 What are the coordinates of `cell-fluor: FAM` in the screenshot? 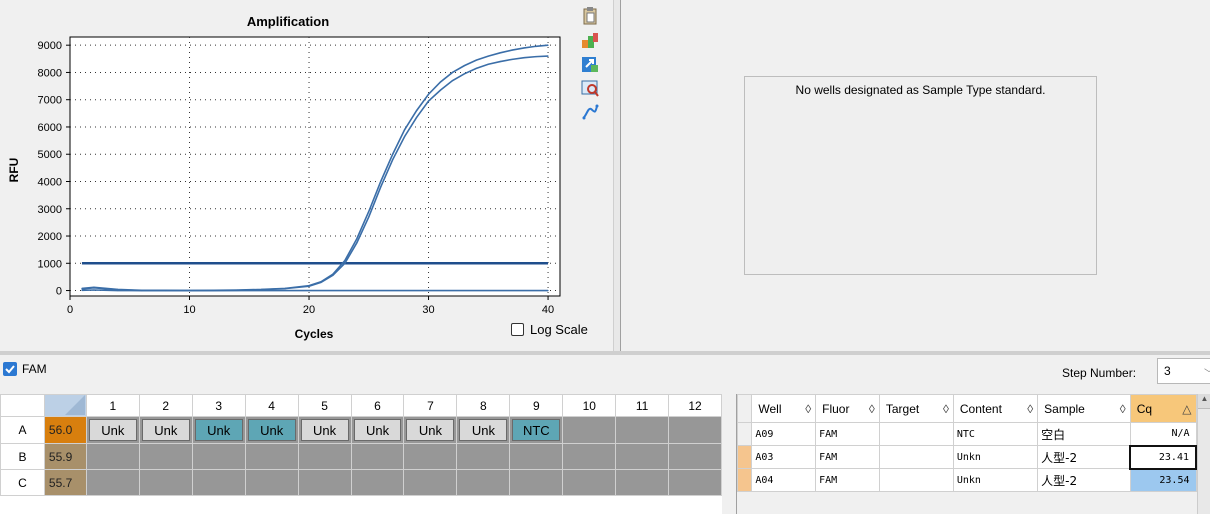 It's located at (847, 480).